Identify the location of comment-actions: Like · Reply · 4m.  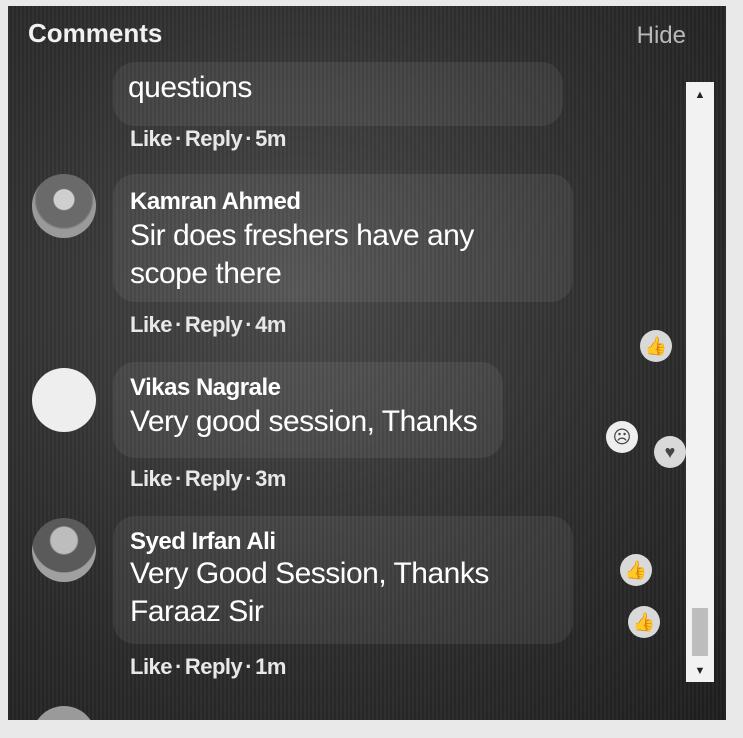
(208, 325).